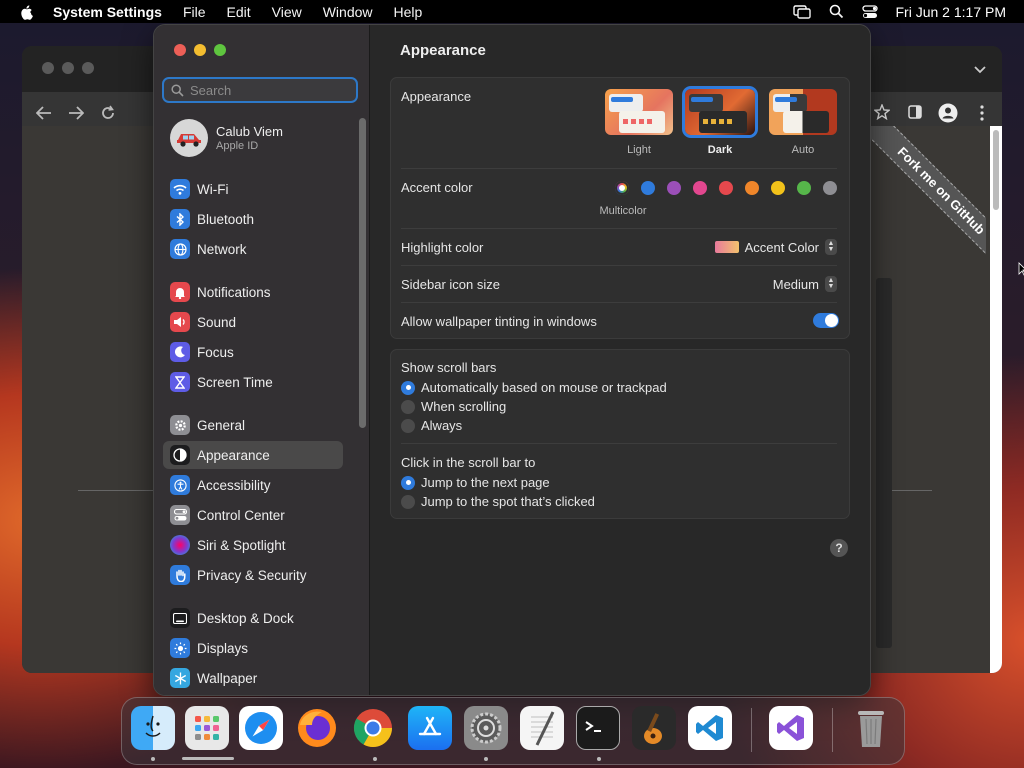 The height and width of the screenshot is (768, 1024). Describe the element at coordinates (253, 219) in the screenshot. I see `sidebar-item-bluetooth: Bluetooth` at that location.